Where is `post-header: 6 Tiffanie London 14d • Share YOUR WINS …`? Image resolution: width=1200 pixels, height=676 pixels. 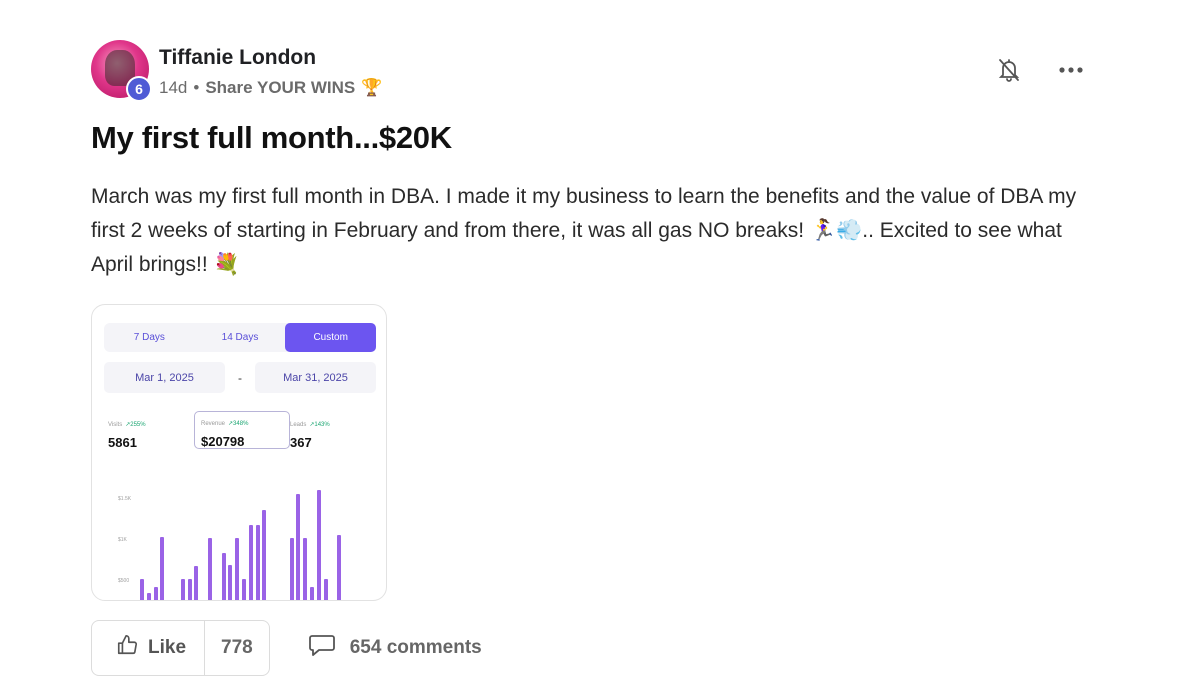
post-header: 6 Tiffanie London 14d • Share YOUR WINS … is located at coordinates (596, 70).